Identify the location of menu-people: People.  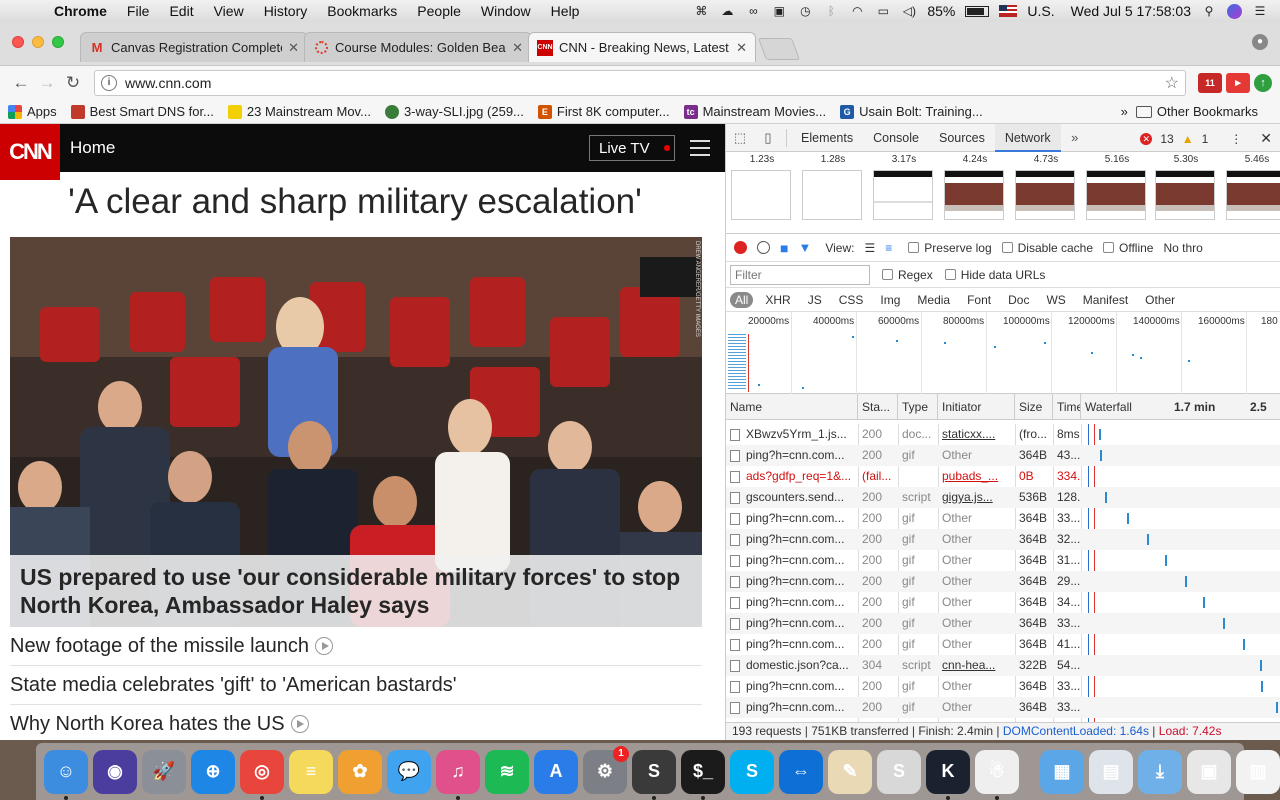
(439, 11).